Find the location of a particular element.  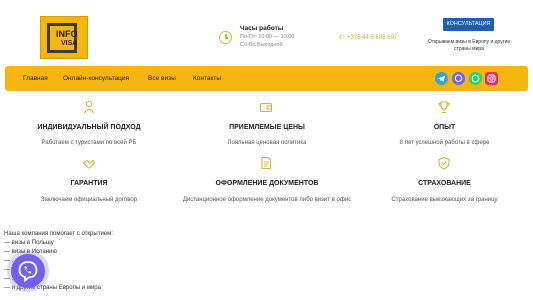

feature-title-insurance: СТРАХОВАНИЕ is located at coordinates (444, 183).